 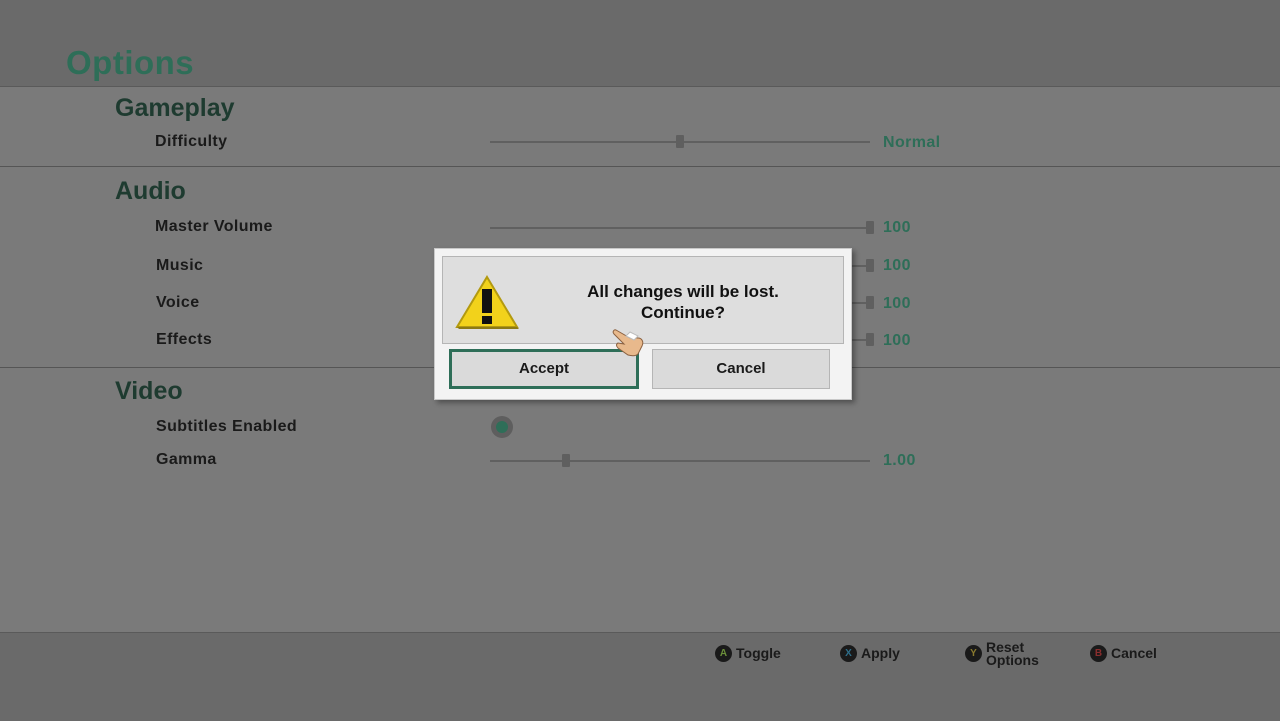 I want to click on music-slider-thumb, so click(x=870, y=265).